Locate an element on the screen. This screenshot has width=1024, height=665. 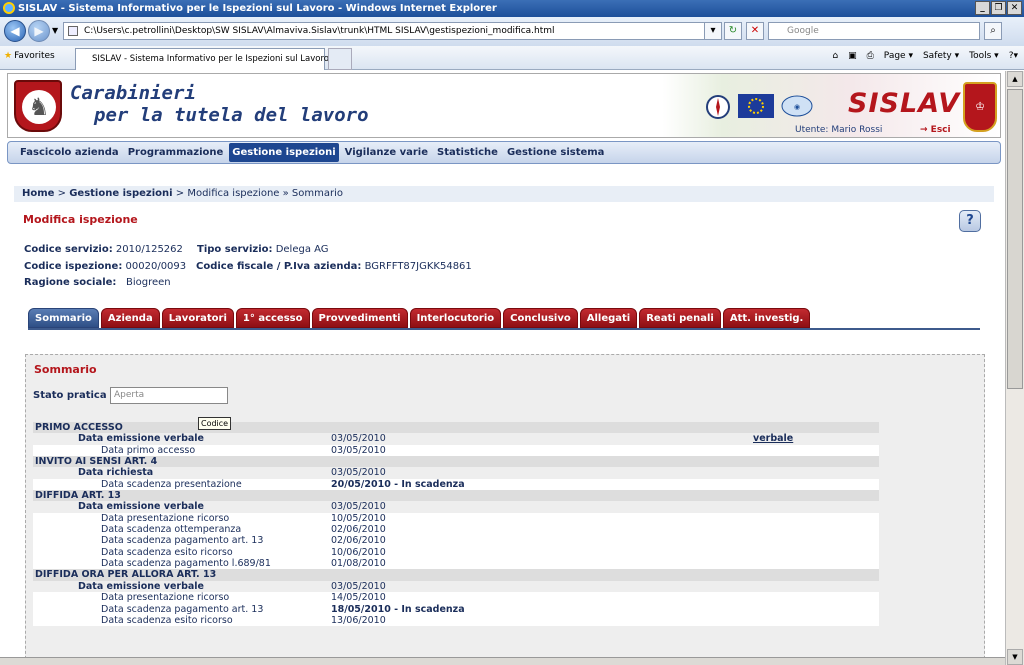
table-row: Data presentazione ricorso 10/05/2010 is located at coordinates (456, 518).